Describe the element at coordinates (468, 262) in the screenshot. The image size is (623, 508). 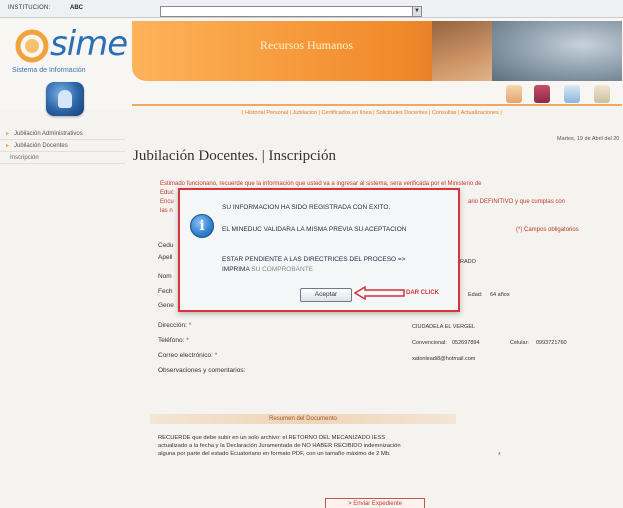
I see `estado-value: RADO` at that location.